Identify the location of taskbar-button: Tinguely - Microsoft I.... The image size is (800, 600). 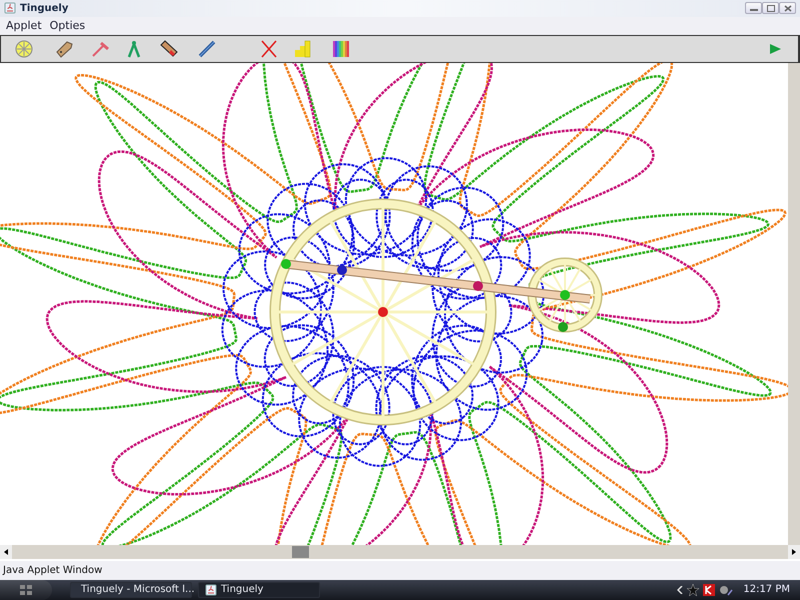
(131, 590).